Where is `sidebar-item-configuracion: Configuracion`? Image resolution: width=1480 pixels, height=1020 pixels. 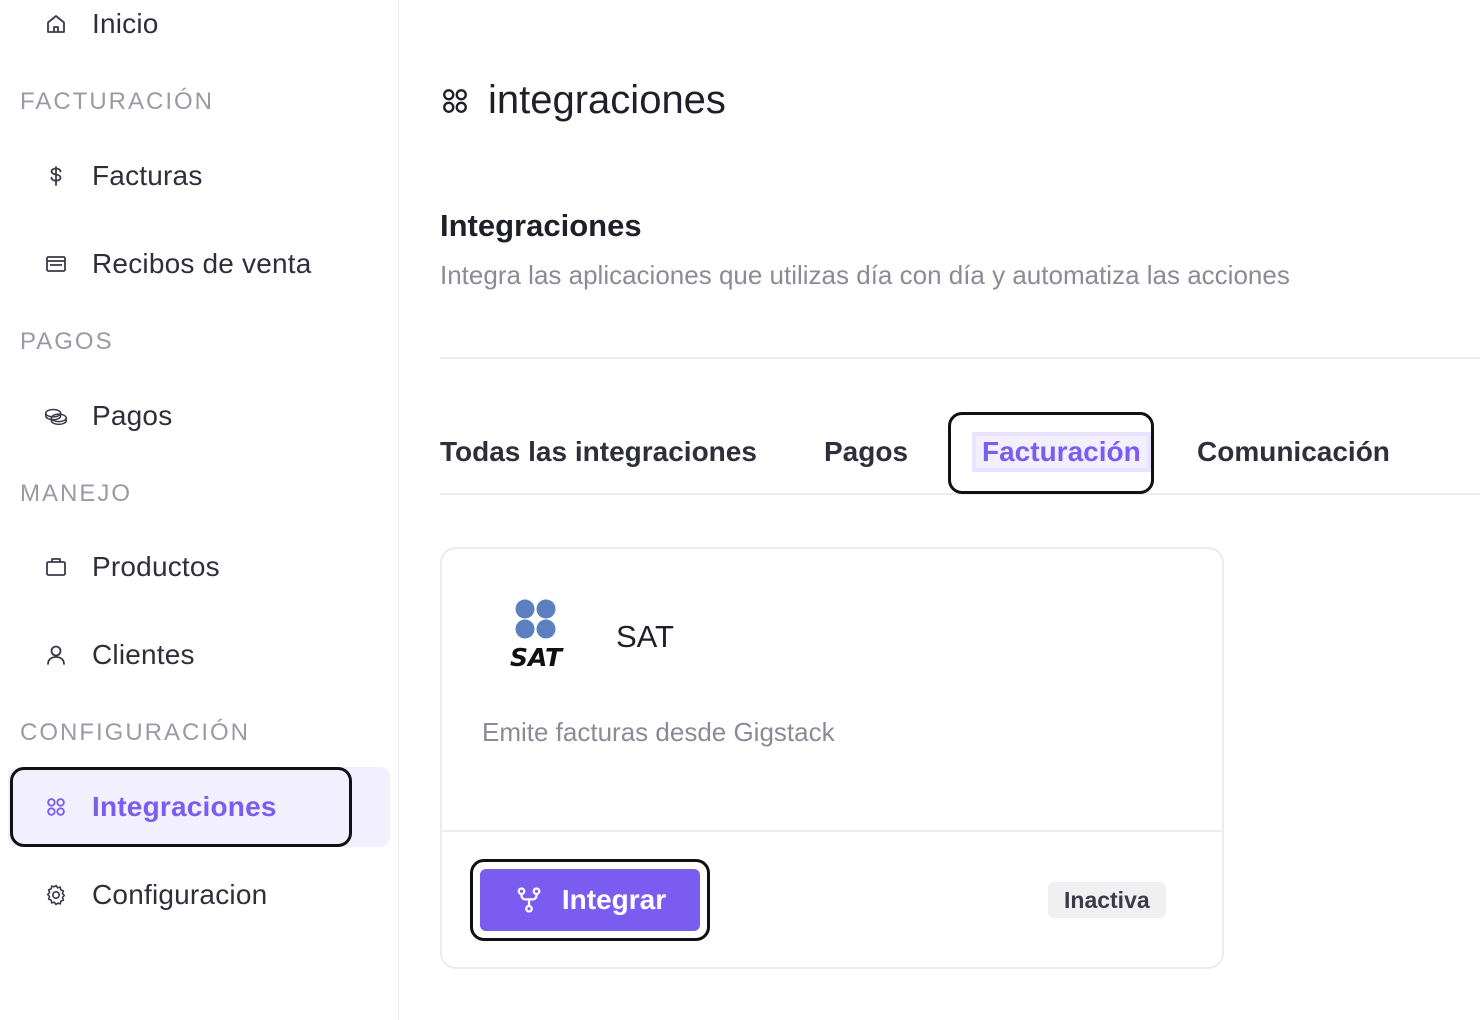 sidebar-item-configuracion: Configuracion is located at coordinates (199, 895).